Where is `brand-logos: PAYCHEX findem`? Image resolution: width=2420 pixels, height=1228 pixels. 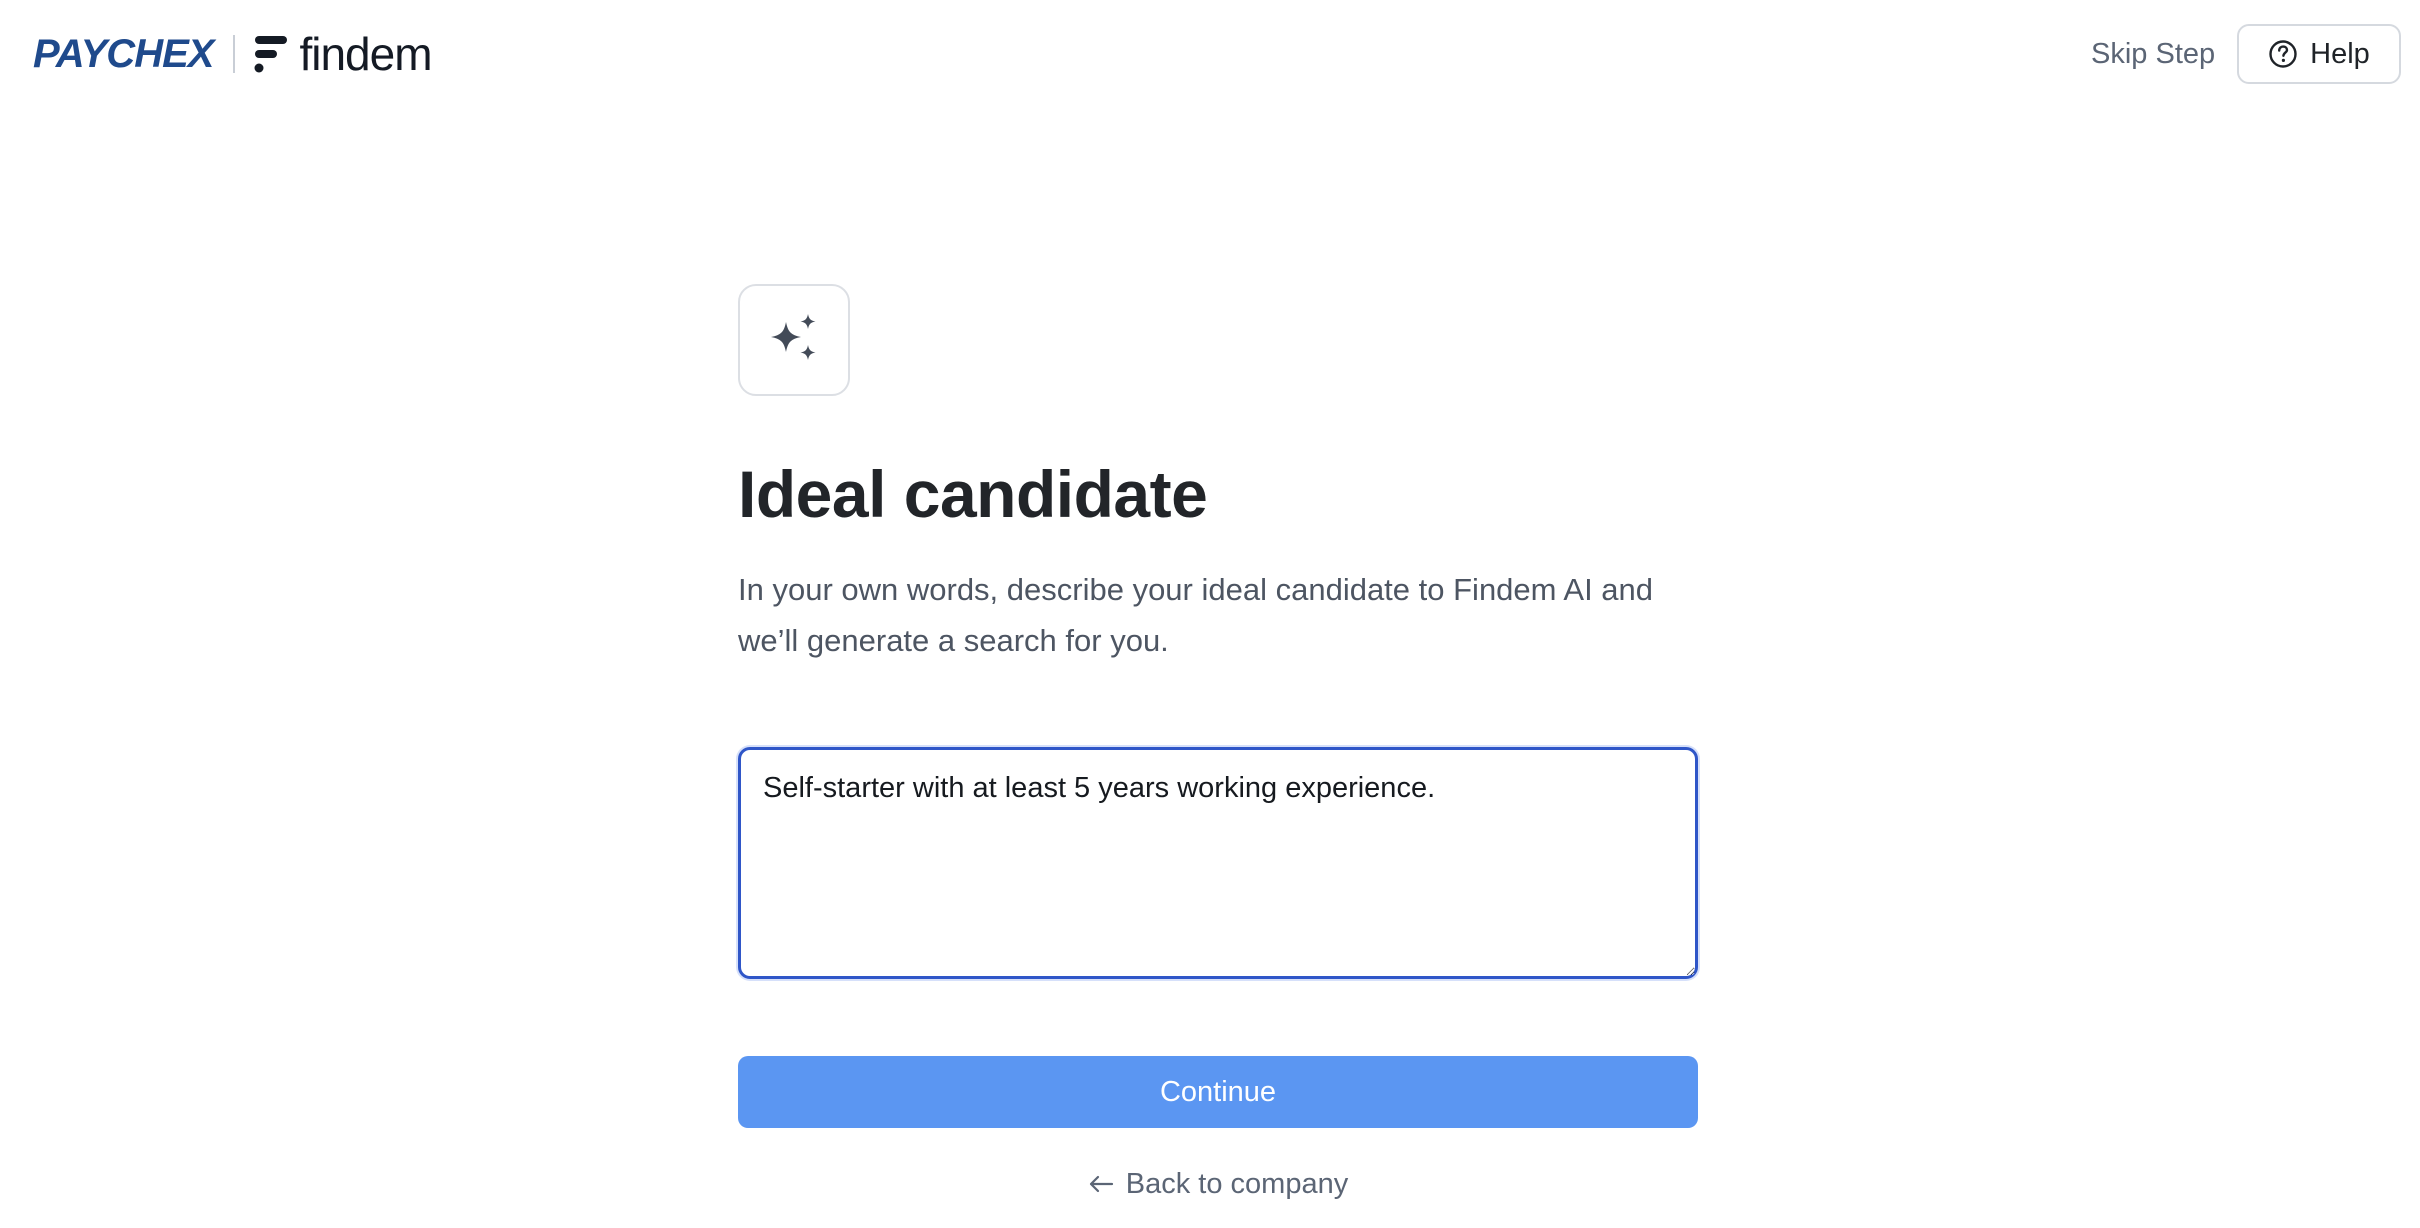
brand-logos: PAYCHEX findem is located at coordinates (233, 54).